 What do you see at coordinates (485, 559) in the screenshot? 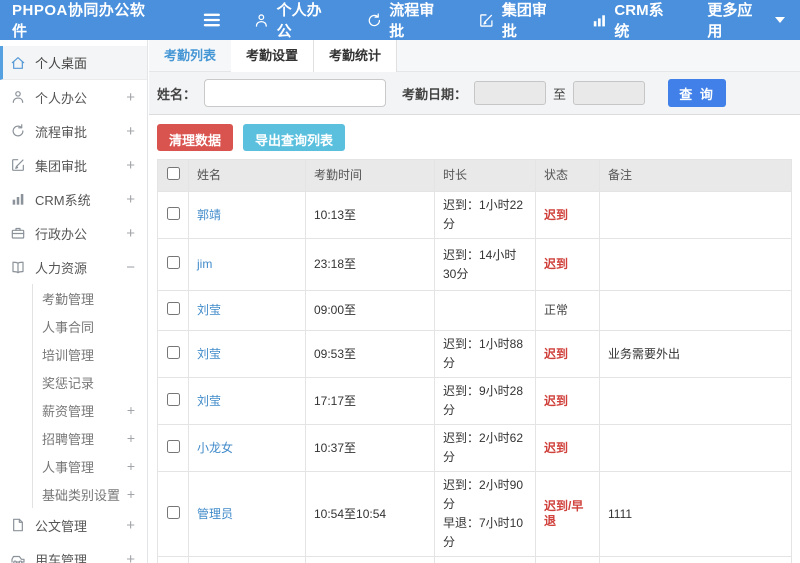
I see `cell-duration: 迟到：56分` at bounding box center [485, 559].